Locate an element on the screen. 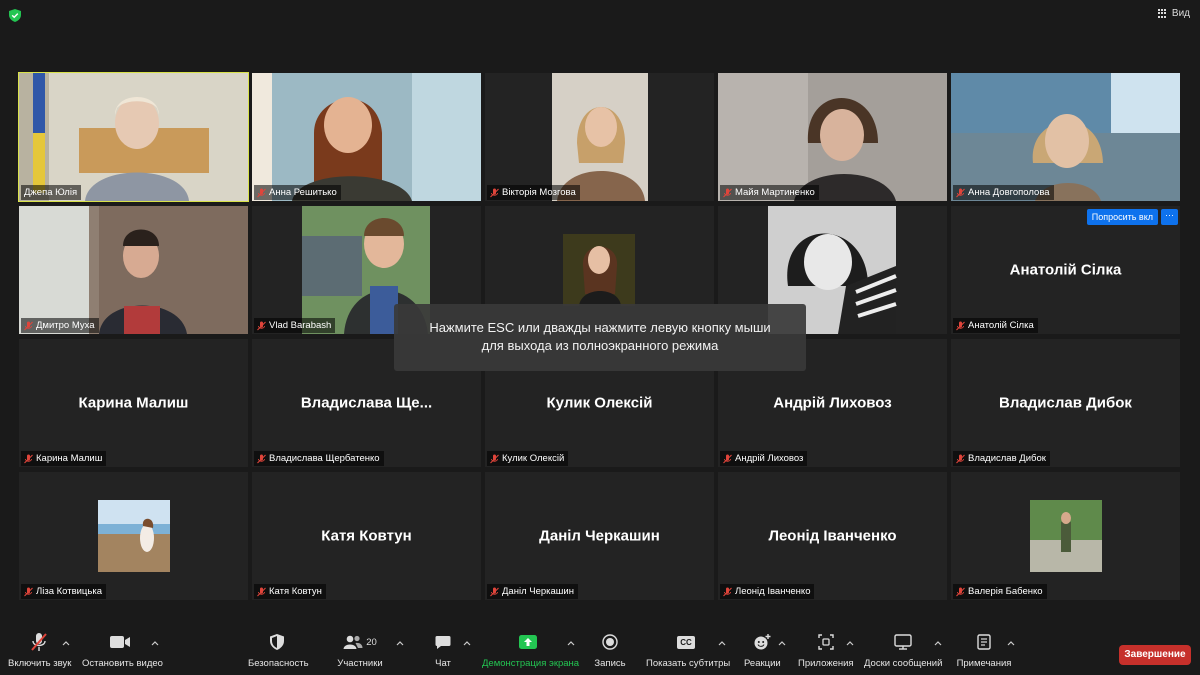 The height and width of the screenshot is (675, 1200). participant-display-name: Кулик Олексій is located at coordinates (599, 403).